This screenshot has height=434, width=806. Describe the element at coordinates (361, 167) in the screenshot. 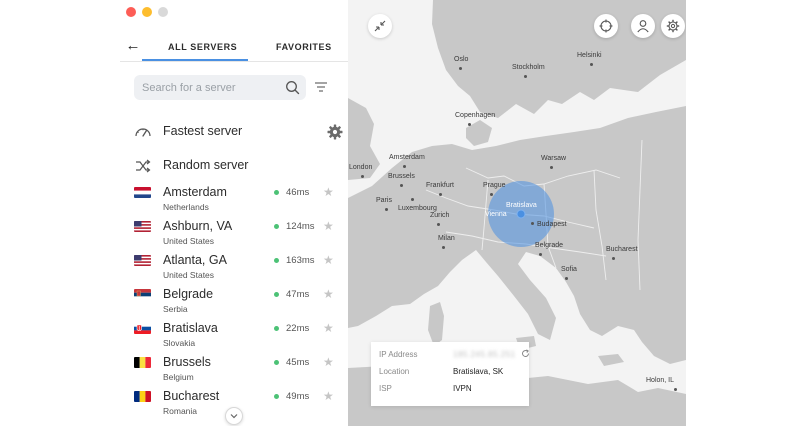

I see `map-city-label: London` at that location.